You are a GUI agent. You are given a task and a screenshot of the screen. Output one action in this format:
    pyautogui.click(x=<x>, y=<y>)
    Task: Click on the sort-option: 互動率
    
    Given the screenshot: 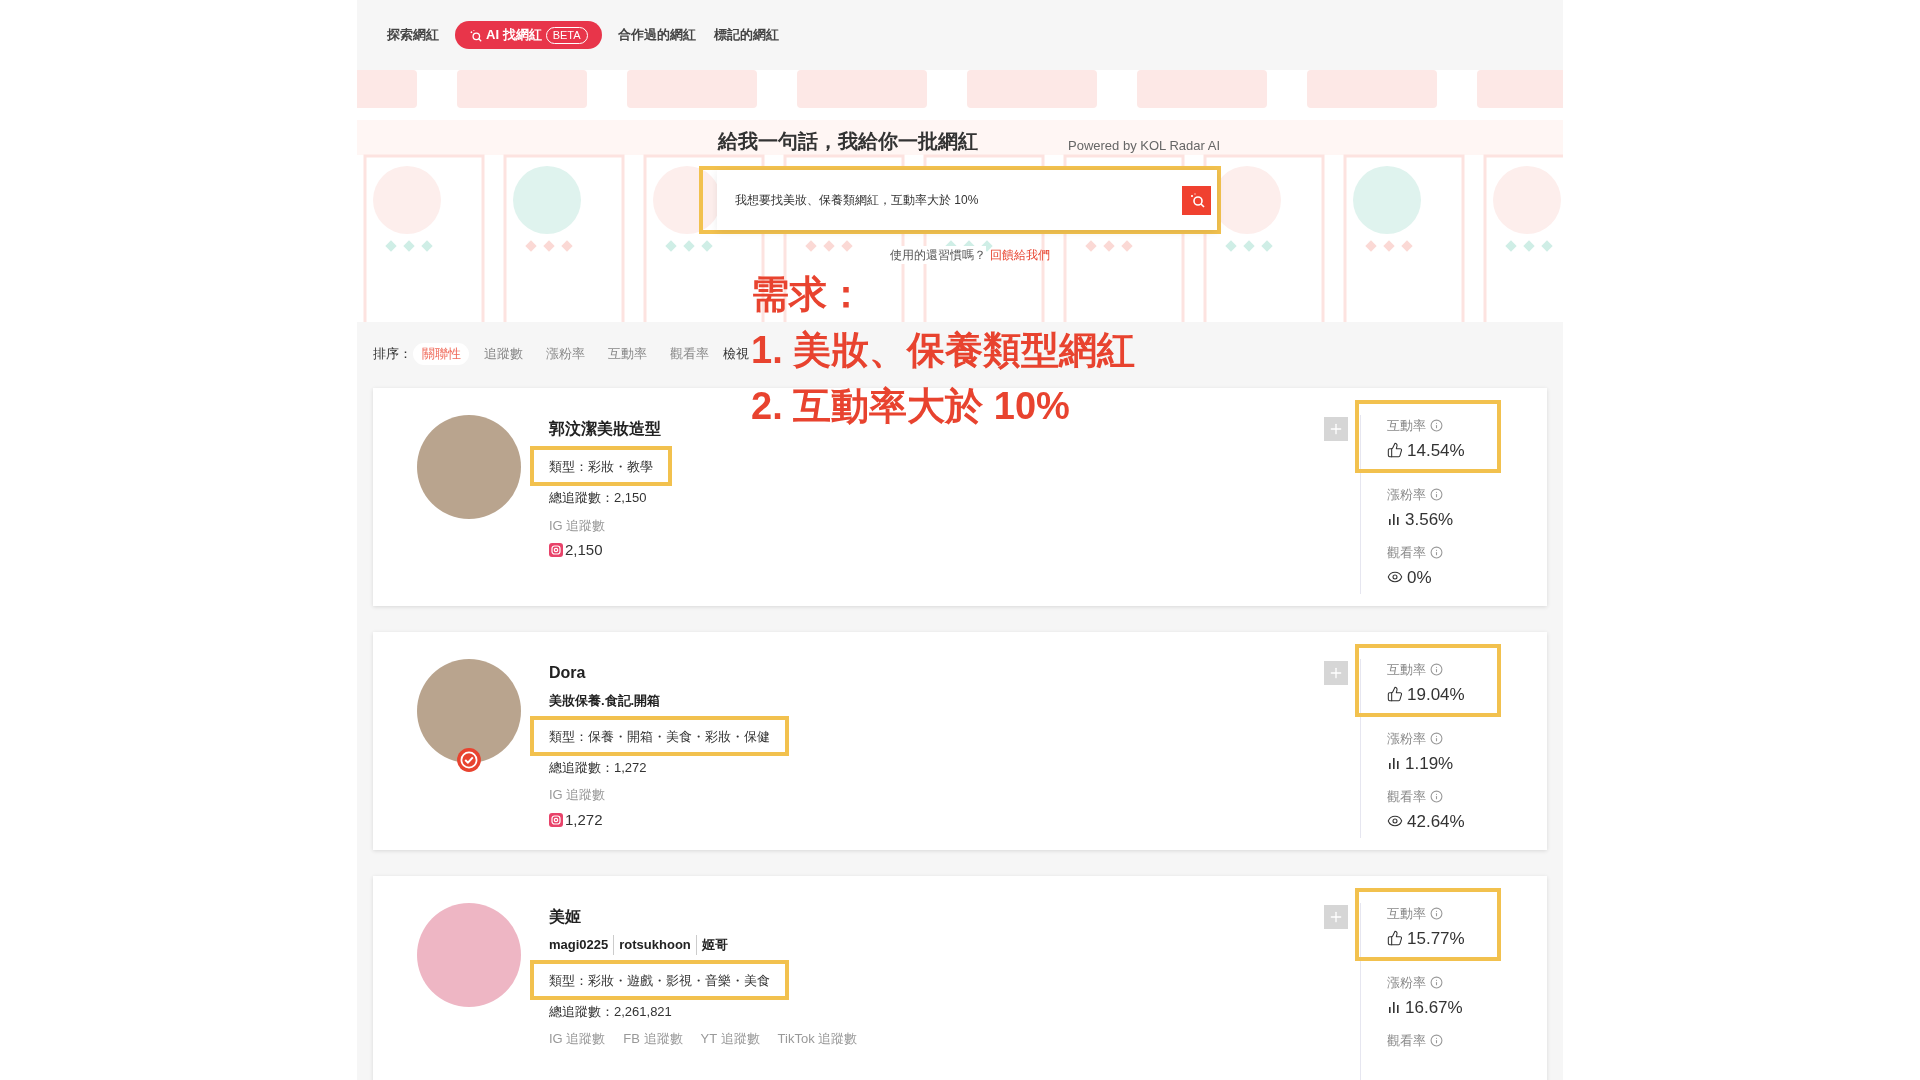 What is the action you would take?
    pyautogui.click(x=627, y=354)
    